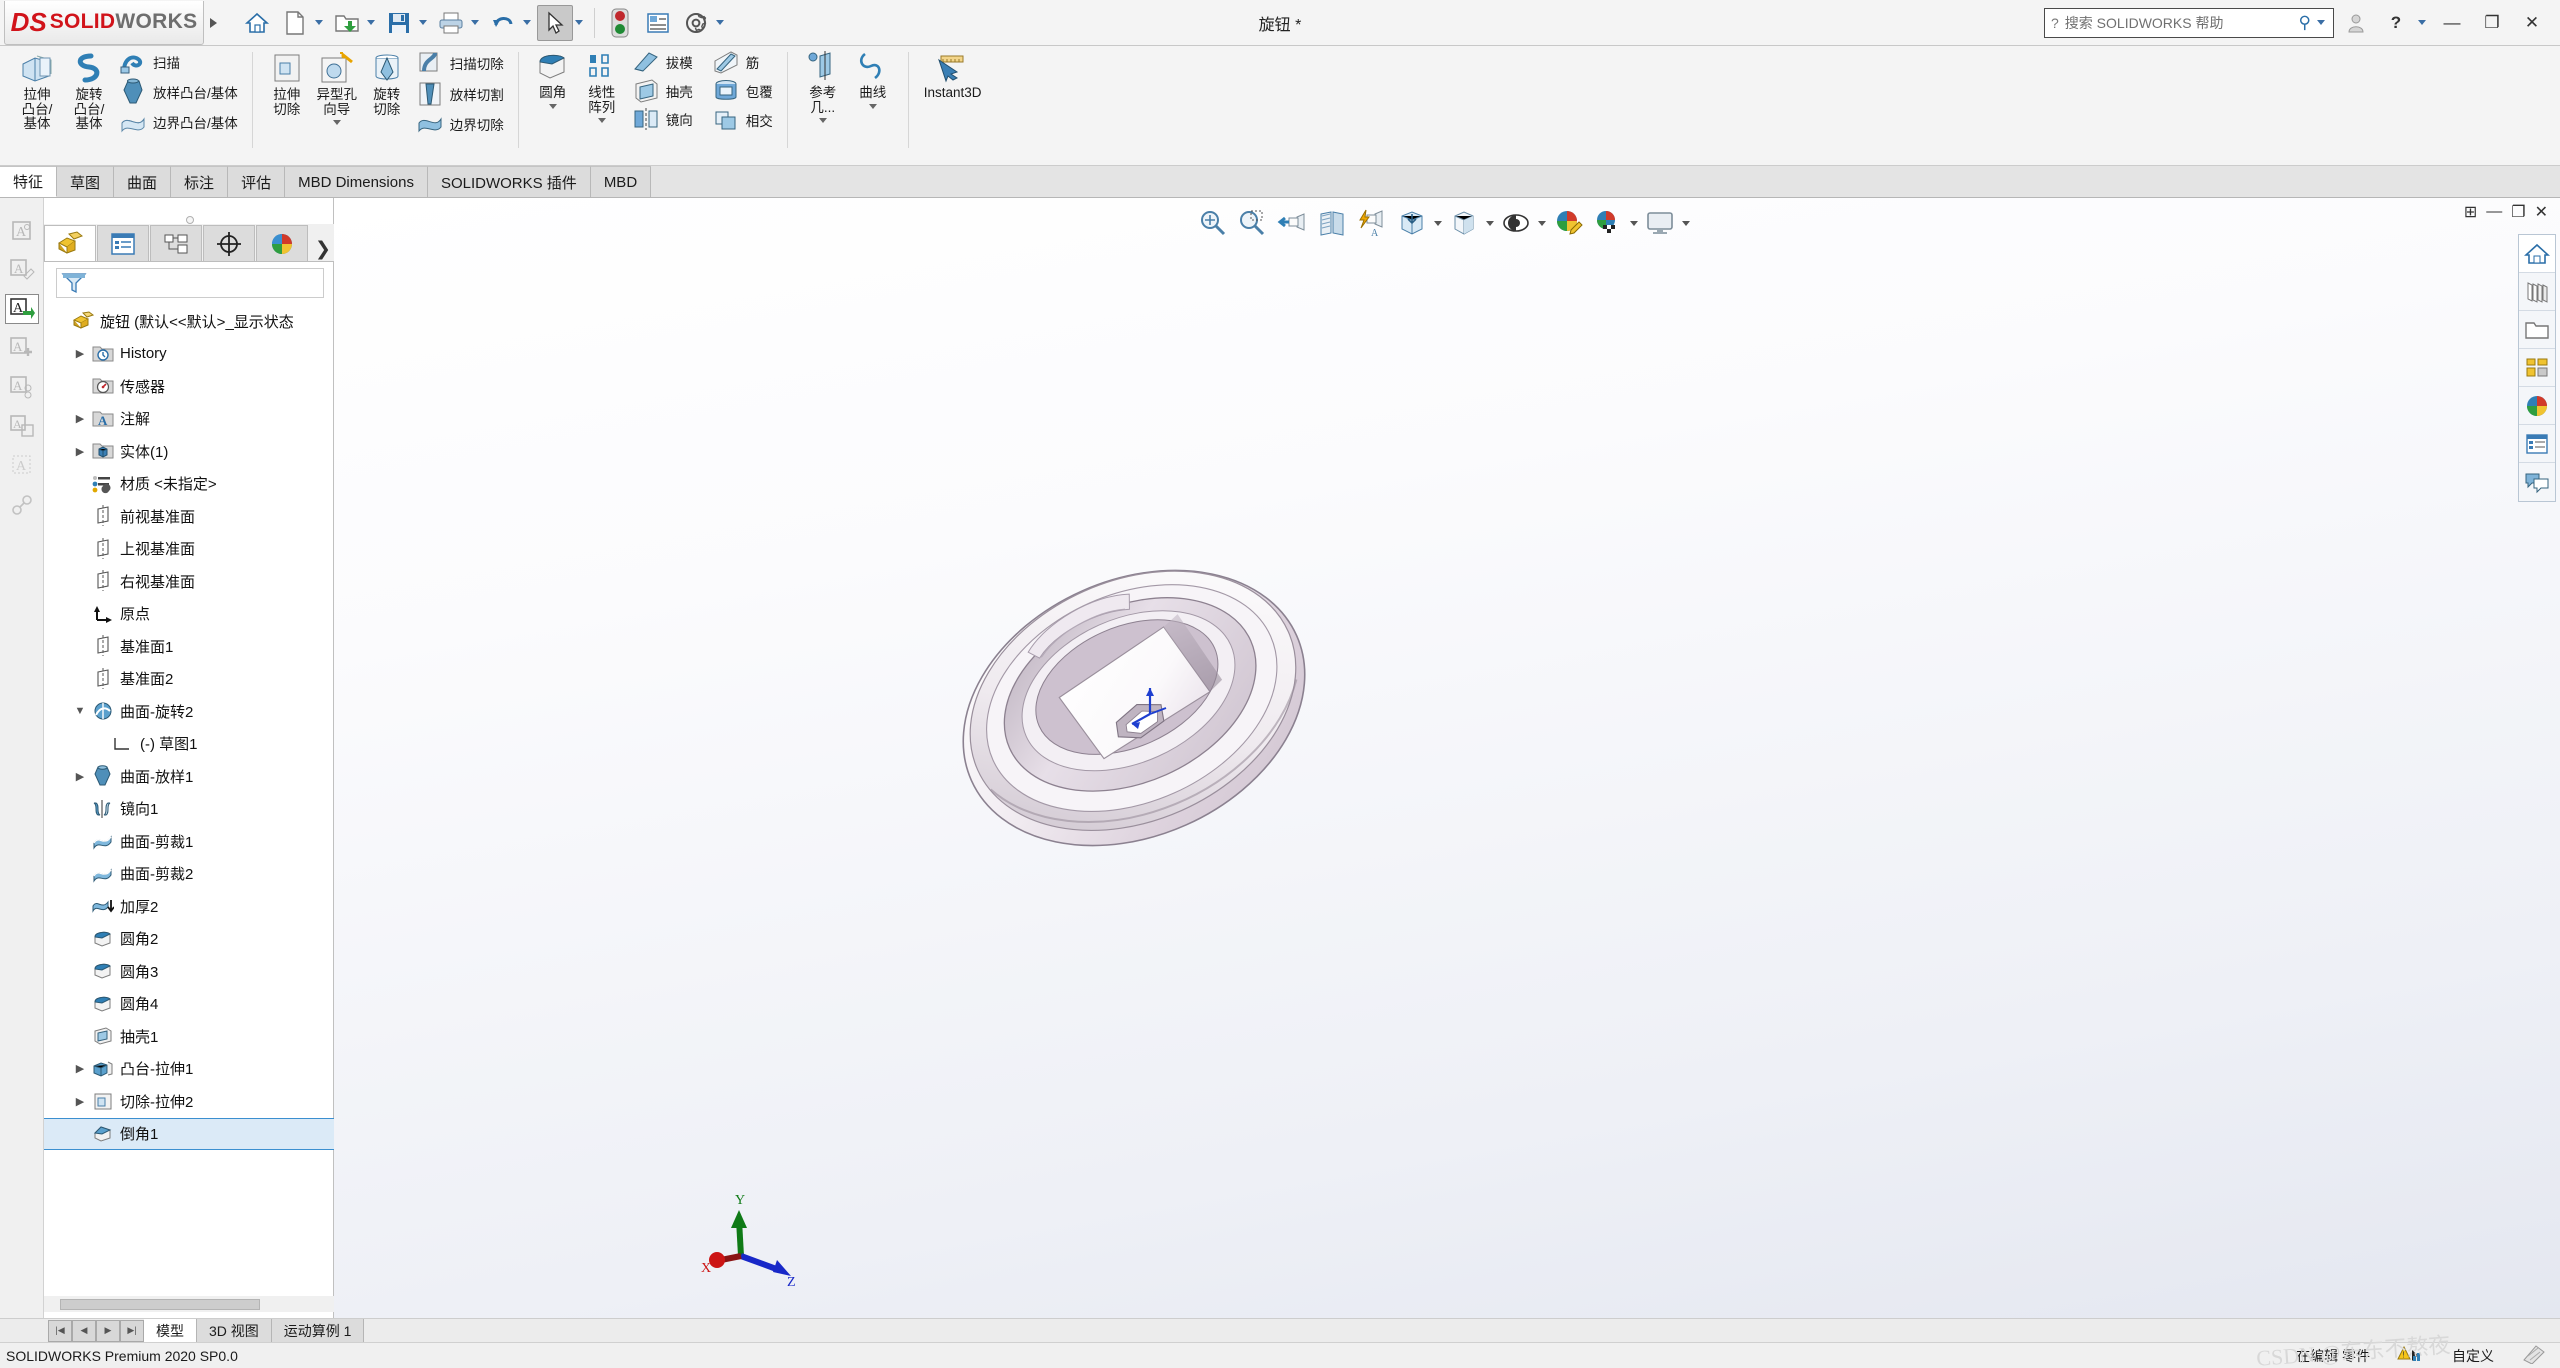  Describe the element at coordinates (1634, 223) in the screenshot. I see `apply-scene-caret-icon` at that location.